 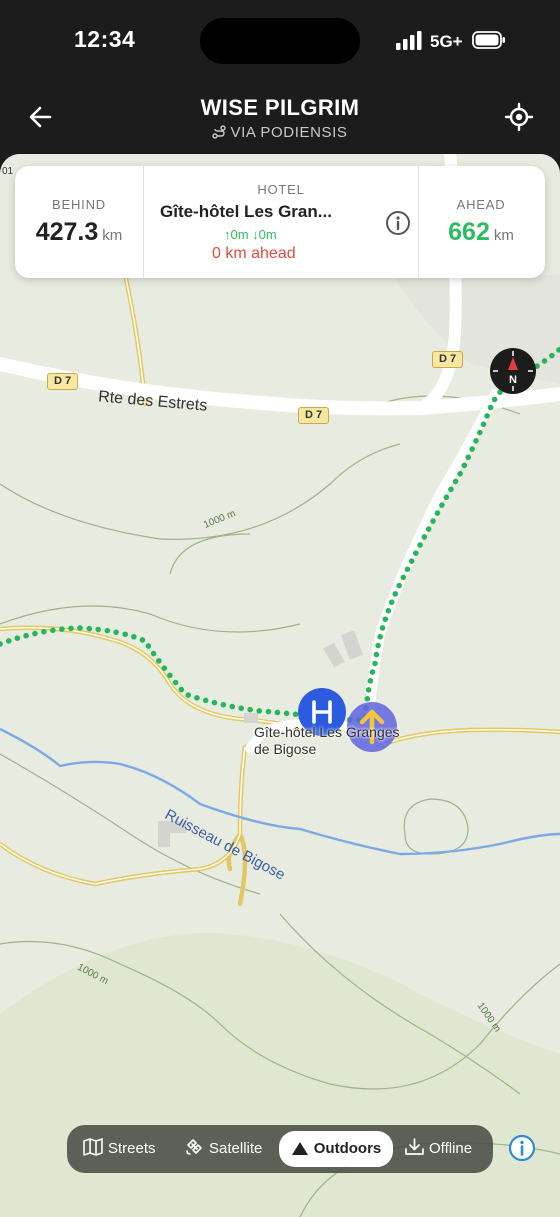 What do you see at coordinates (8, 171) in the screenshot?
I see `edge-label: 01` at bounding box center [8, 171].